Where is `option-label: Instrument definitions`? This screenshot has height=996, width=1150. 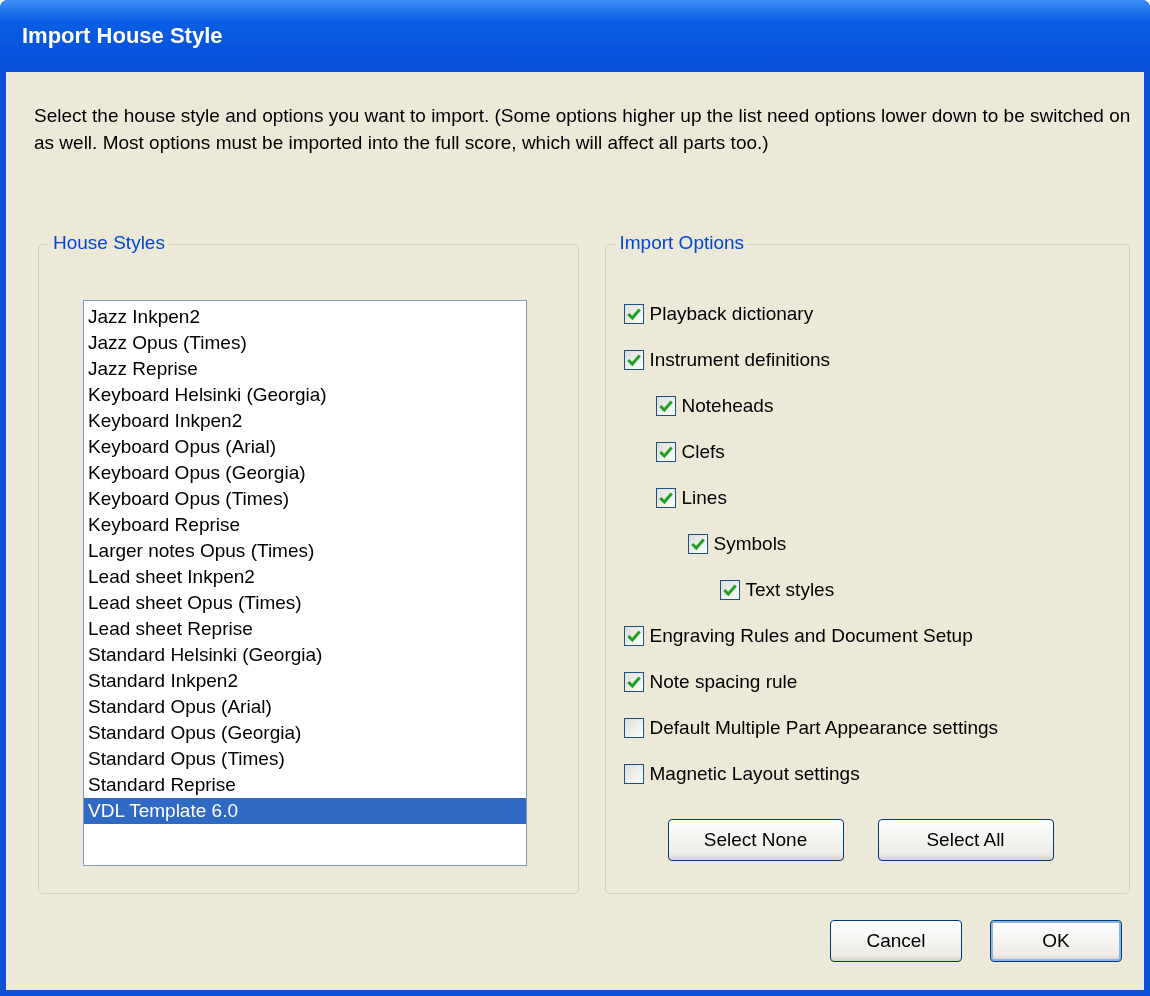
option-label: Instrument definitions is located at coordinates (740, 360).